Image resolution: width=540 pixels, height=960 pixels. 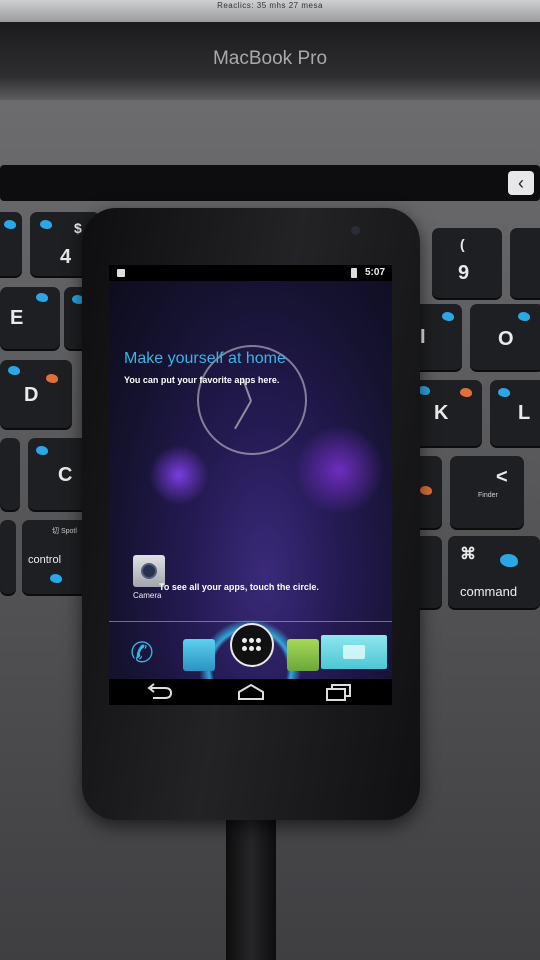 I want to click on laptop-bezel: MacBook Pro, so click(x=270, y=61).